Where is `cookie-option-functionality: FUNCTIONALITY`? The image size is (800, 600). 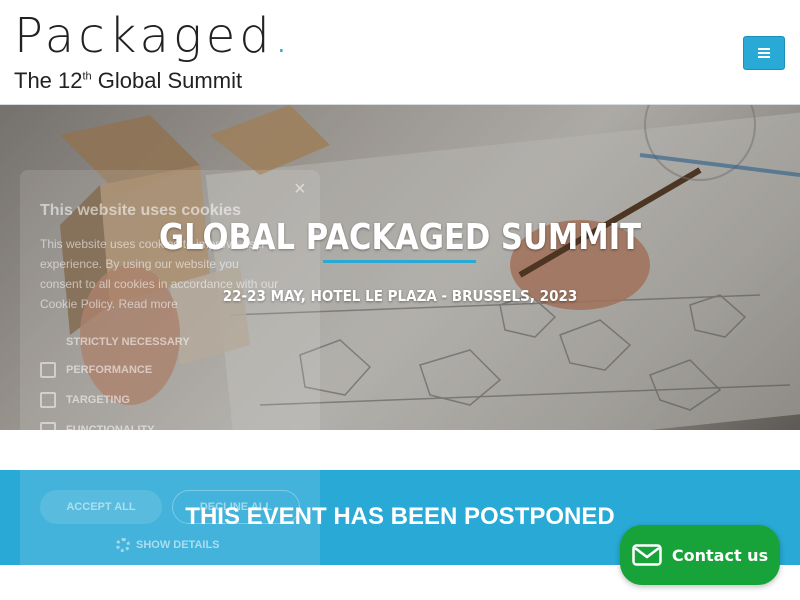
cookie-option-functionality: FUNCTIONALITY is located at coordinates (97, 430).